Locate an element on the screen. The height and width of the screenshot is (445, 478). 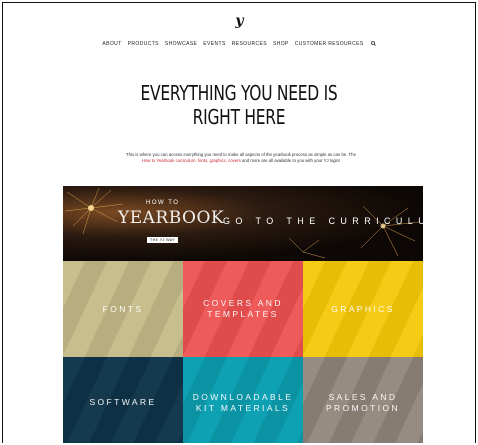
banner-yearbook-title: YEARBOOK is located at coordinates (171, 218).